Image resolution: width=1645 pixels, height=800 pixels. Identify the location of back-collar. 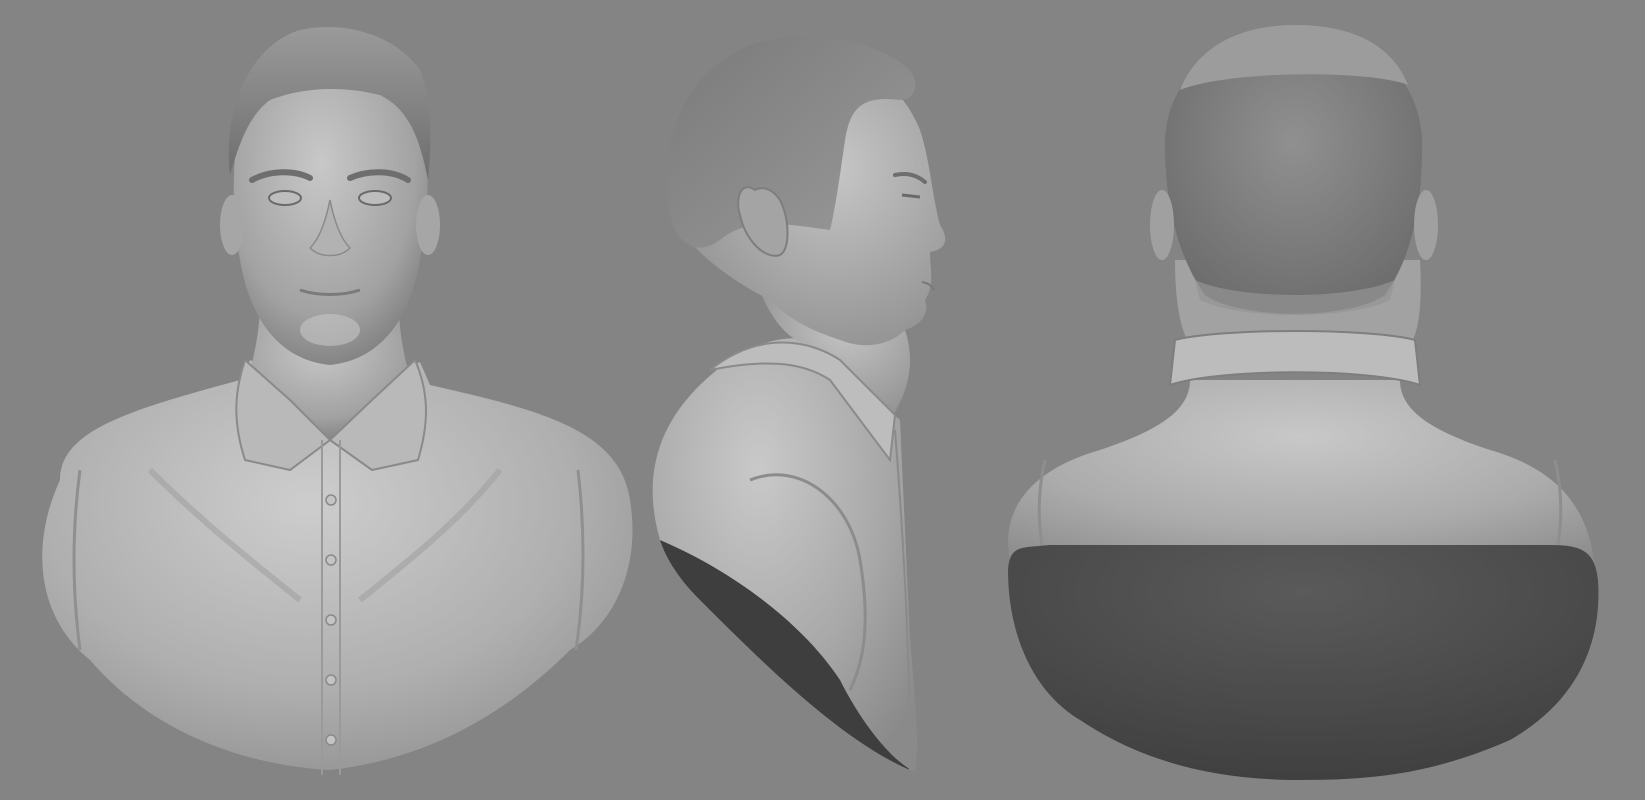
(1295, 358).